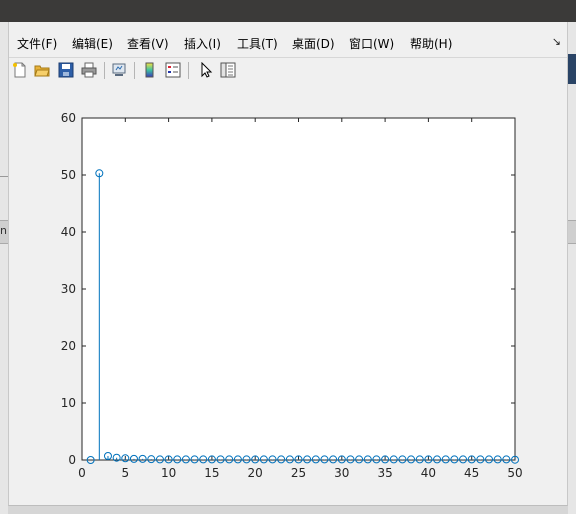 Image resolution: width=576 pixels, height=514 pixels. Describe the element at coordinates (341, 473) in the screenshot. I see `x-tick-label: 30` at that location.